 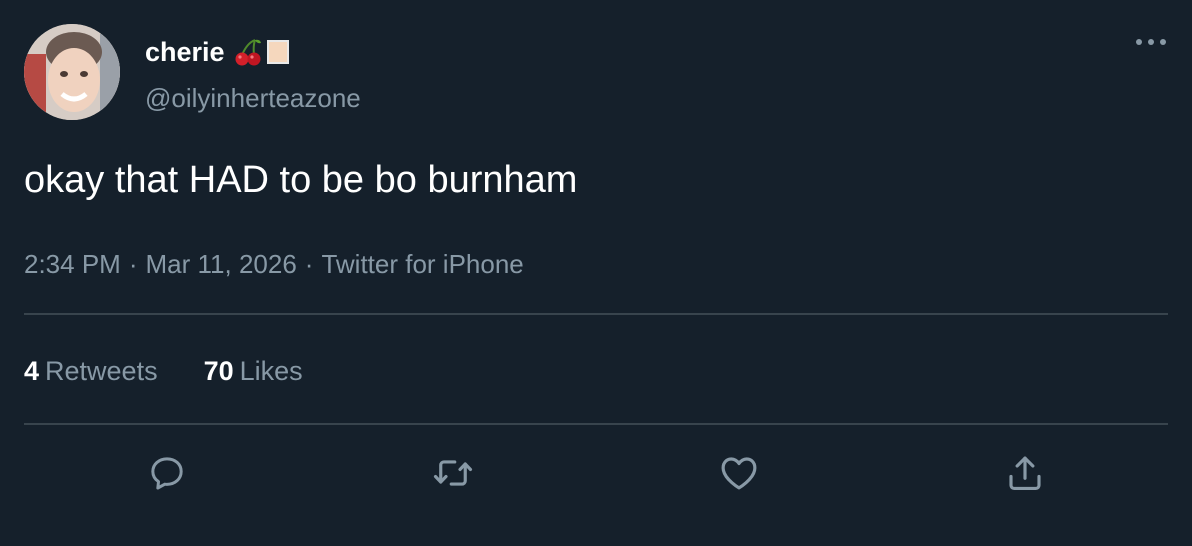 What do you see at coordinates (218, 371) in the screenshot?
I see `likes-count: 70` at bounding box center [218, 371].